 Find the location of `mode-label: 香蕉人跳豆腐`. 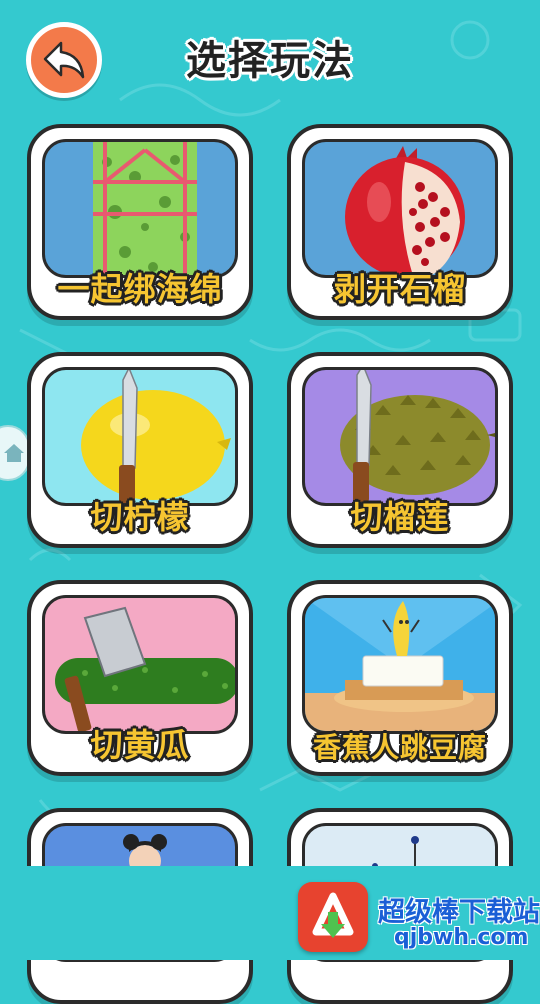

mode-label: 香蕉人跳豆腐 is located at coordinates (399, 747).